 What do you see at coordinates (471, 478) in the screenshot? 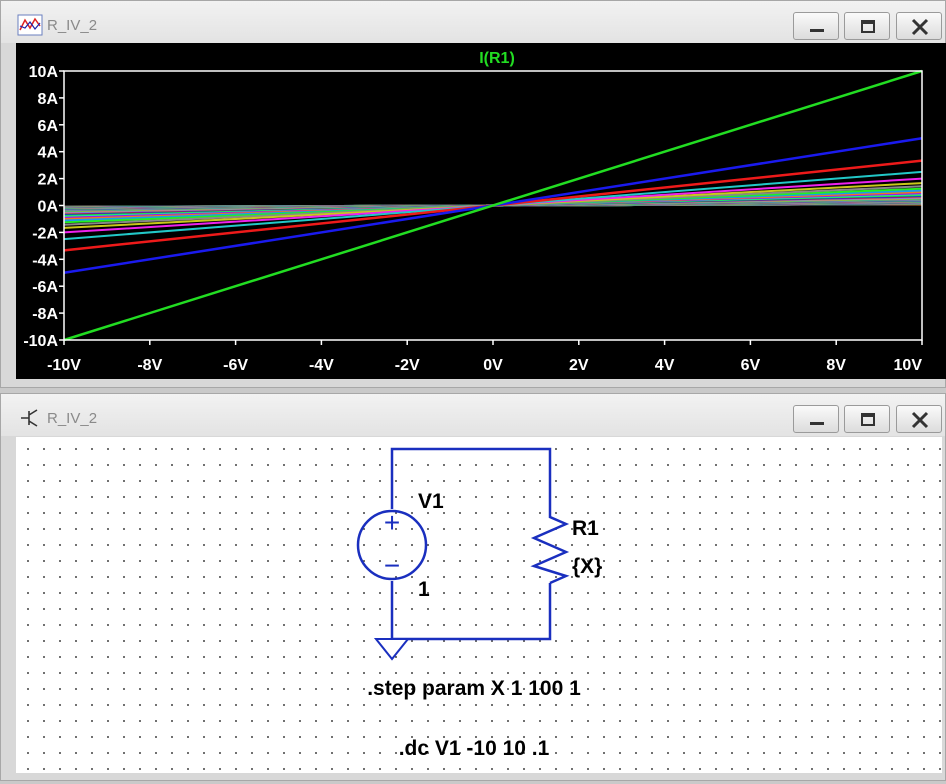
I see `wire-top` at bounding box center [471, 478].